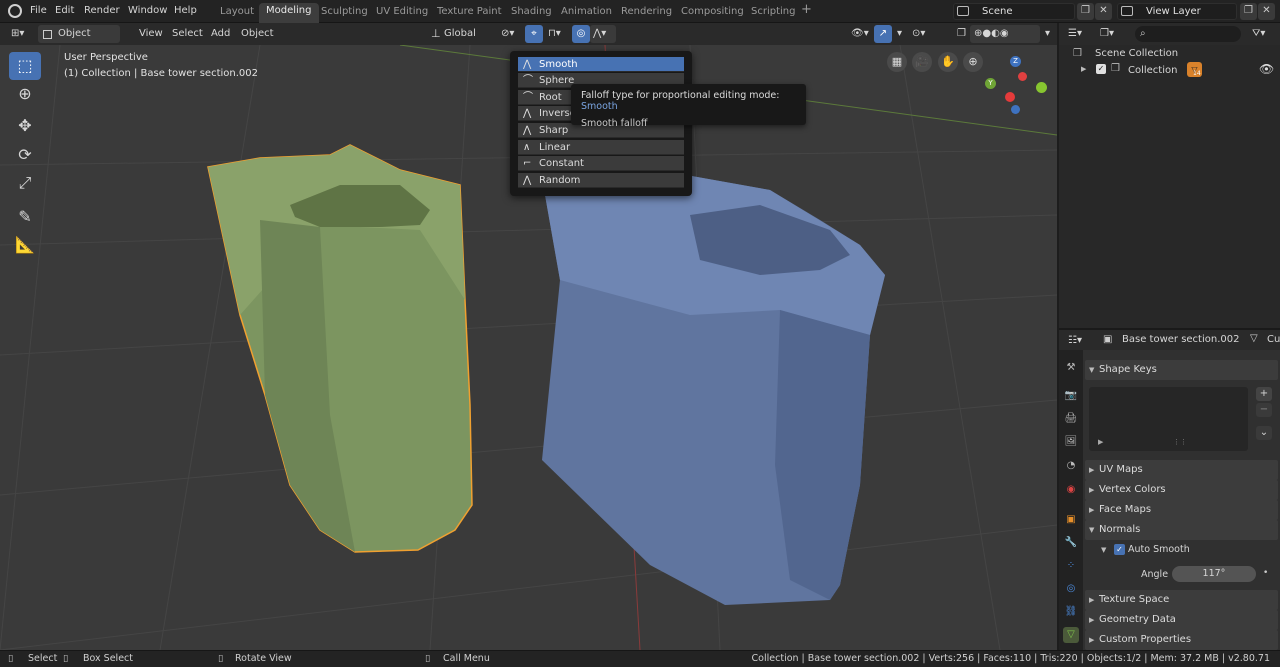 The image size is (1280, 667). I want to click on menu-help: Help, so click(185, 10).